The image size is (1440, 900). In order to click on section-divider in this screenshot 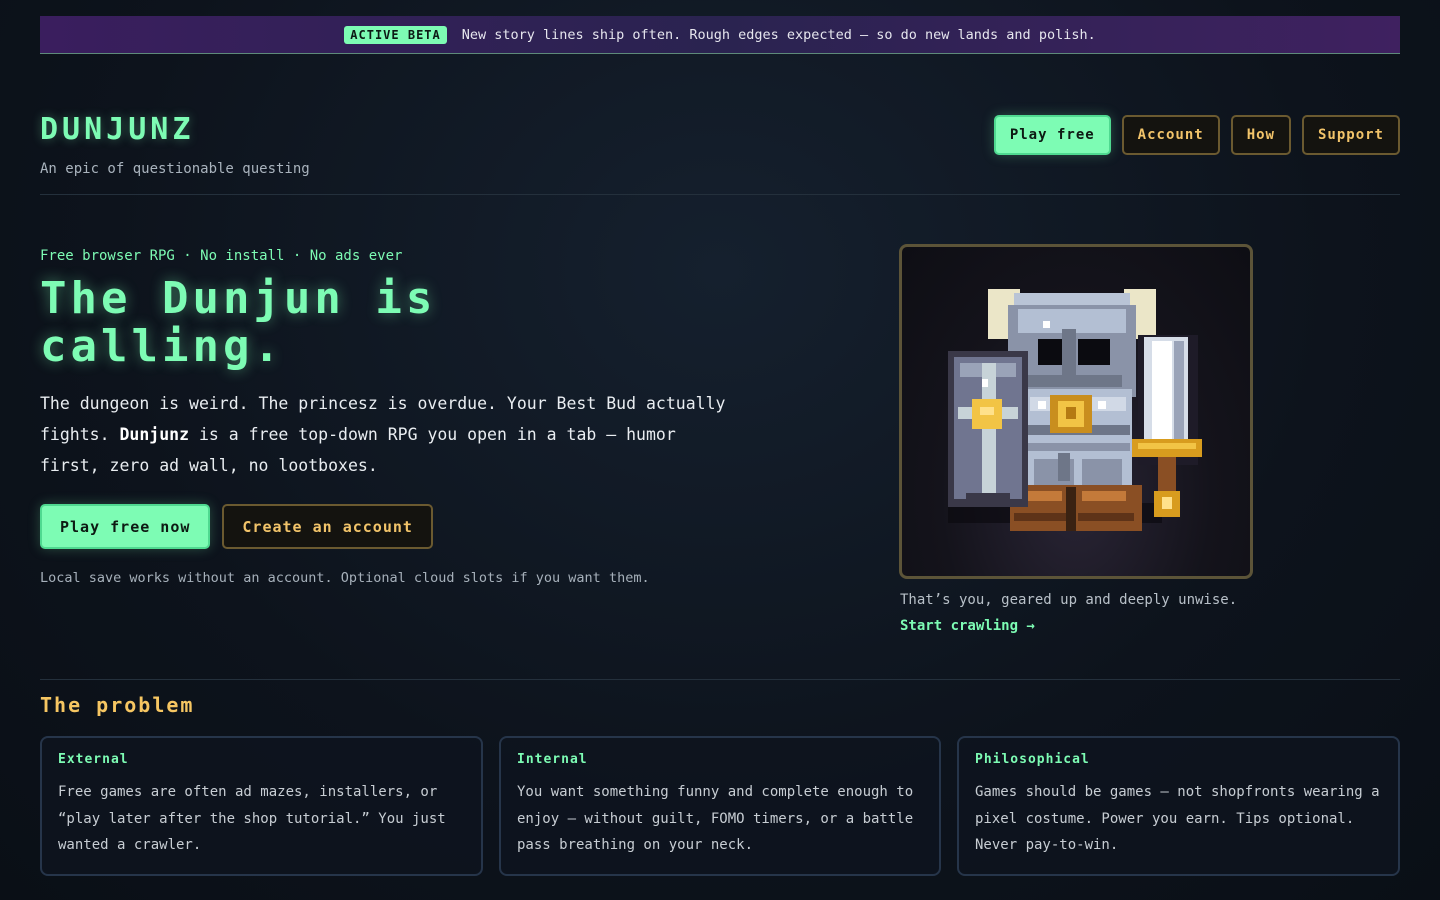, I will do `click(720, 679)`.